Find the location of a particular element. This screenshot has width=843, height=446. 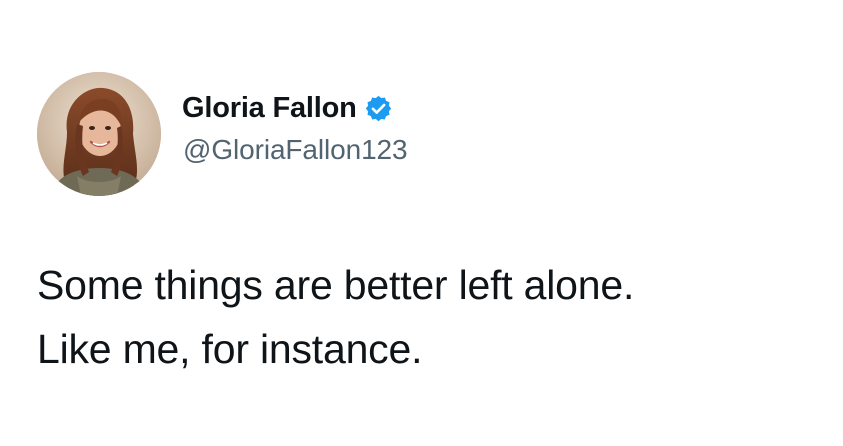

verified-badge-icon is located at coordinates (378, 108).